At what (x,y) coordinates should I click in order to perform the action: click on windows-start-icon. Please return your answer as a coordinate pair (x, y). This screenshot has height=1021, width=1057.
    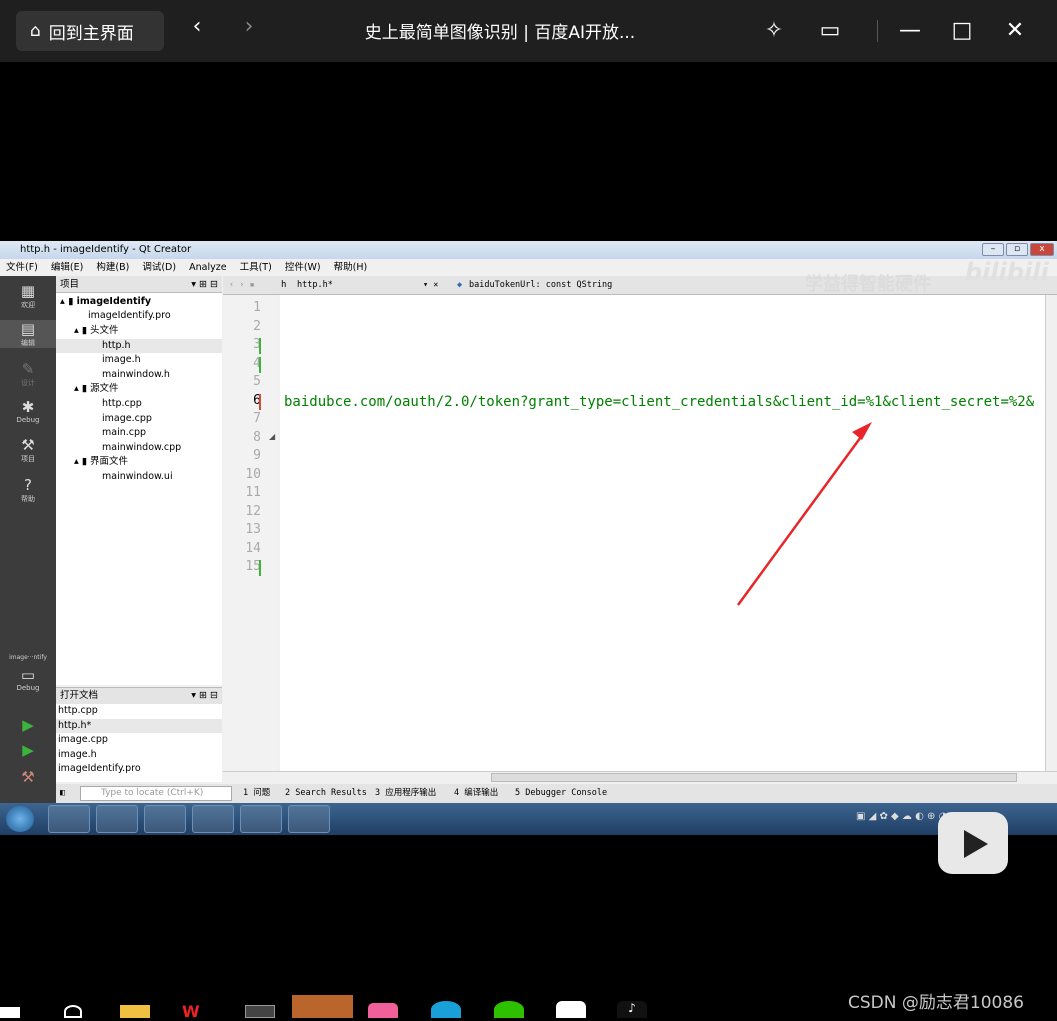
    Looking at the image, I should click on (10, 1012).